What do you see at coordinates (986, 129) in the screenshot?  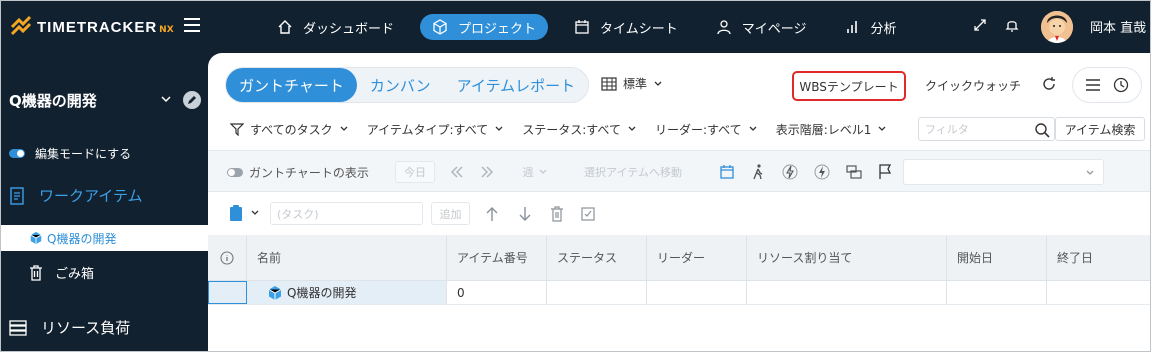 I see `filter-input: フィルタ` at bounding box center [986, 129].